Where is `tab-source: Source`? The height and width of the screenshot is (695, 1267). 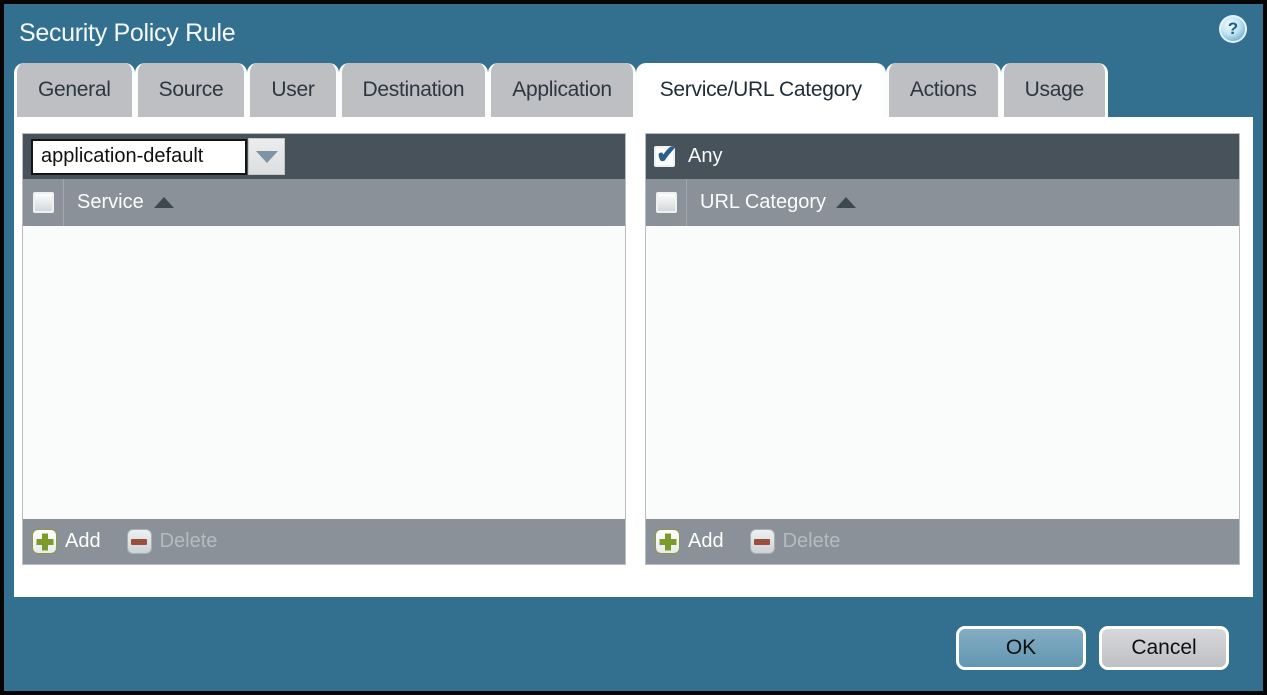
tab-source: Source is located at coordinates (191, 90).